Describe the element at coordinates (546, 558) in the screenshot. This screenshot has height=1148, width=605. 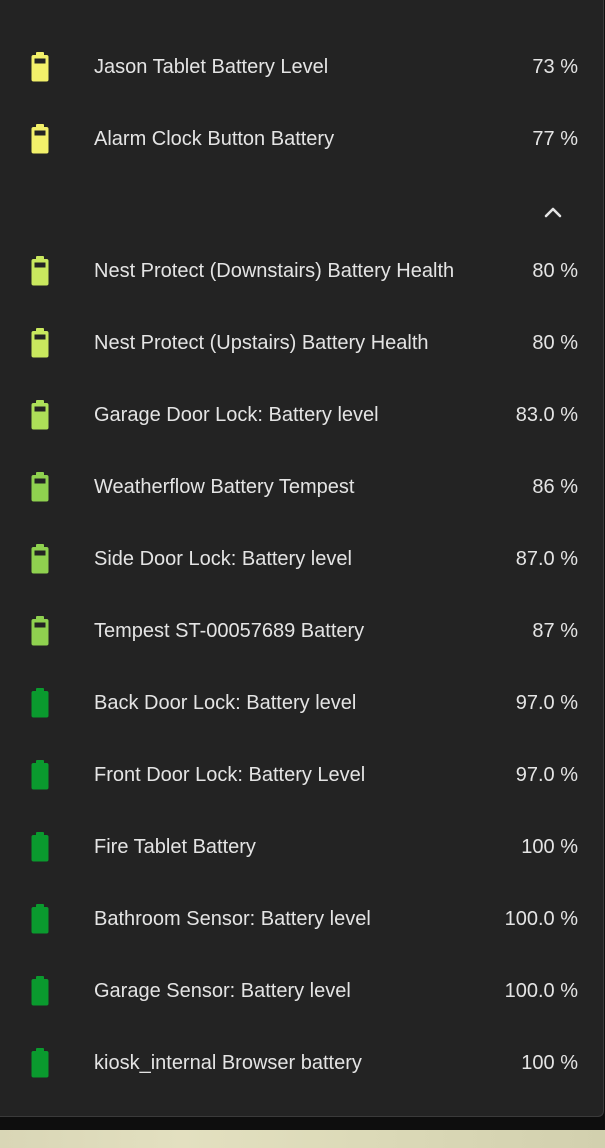
I see `battery-value: 87.0 %` at that location.